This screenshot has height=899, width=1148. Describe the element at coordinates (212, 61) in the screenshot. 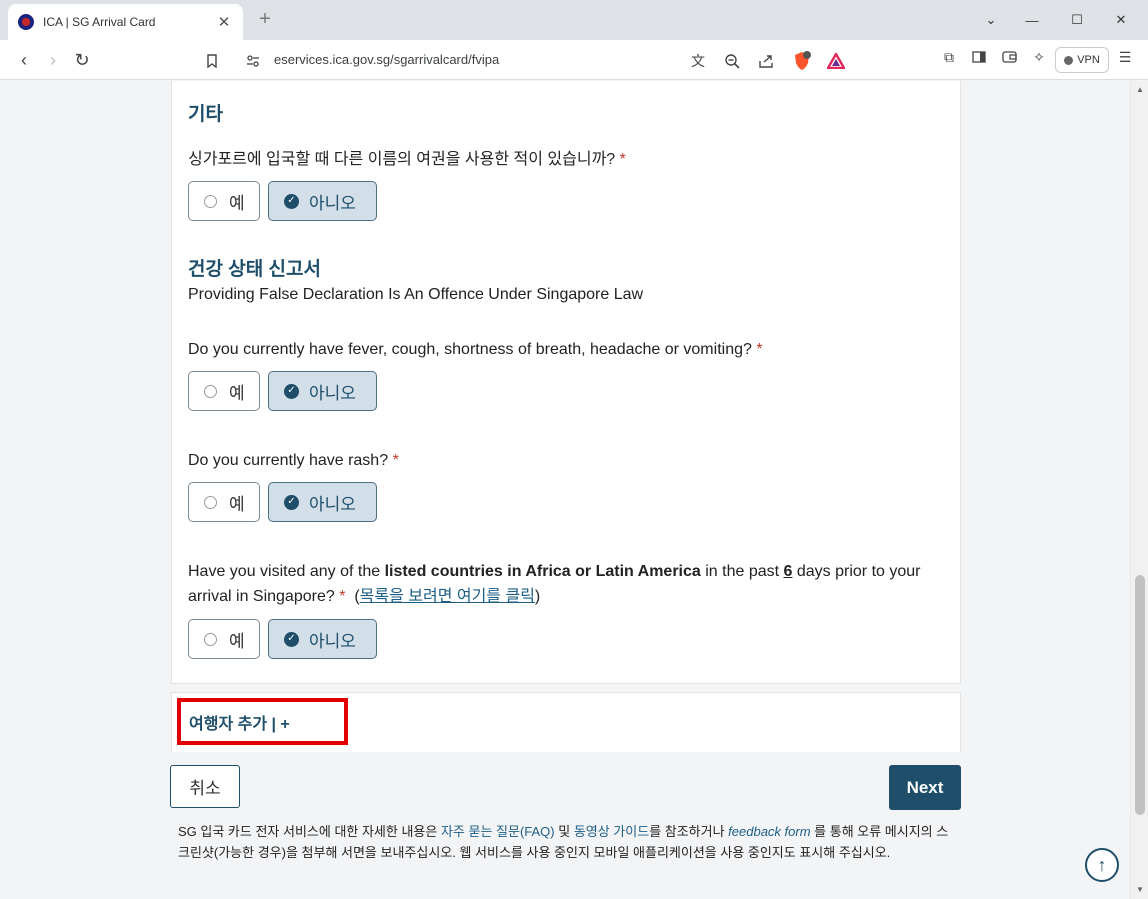

I see `bookmark-icon` at that location.